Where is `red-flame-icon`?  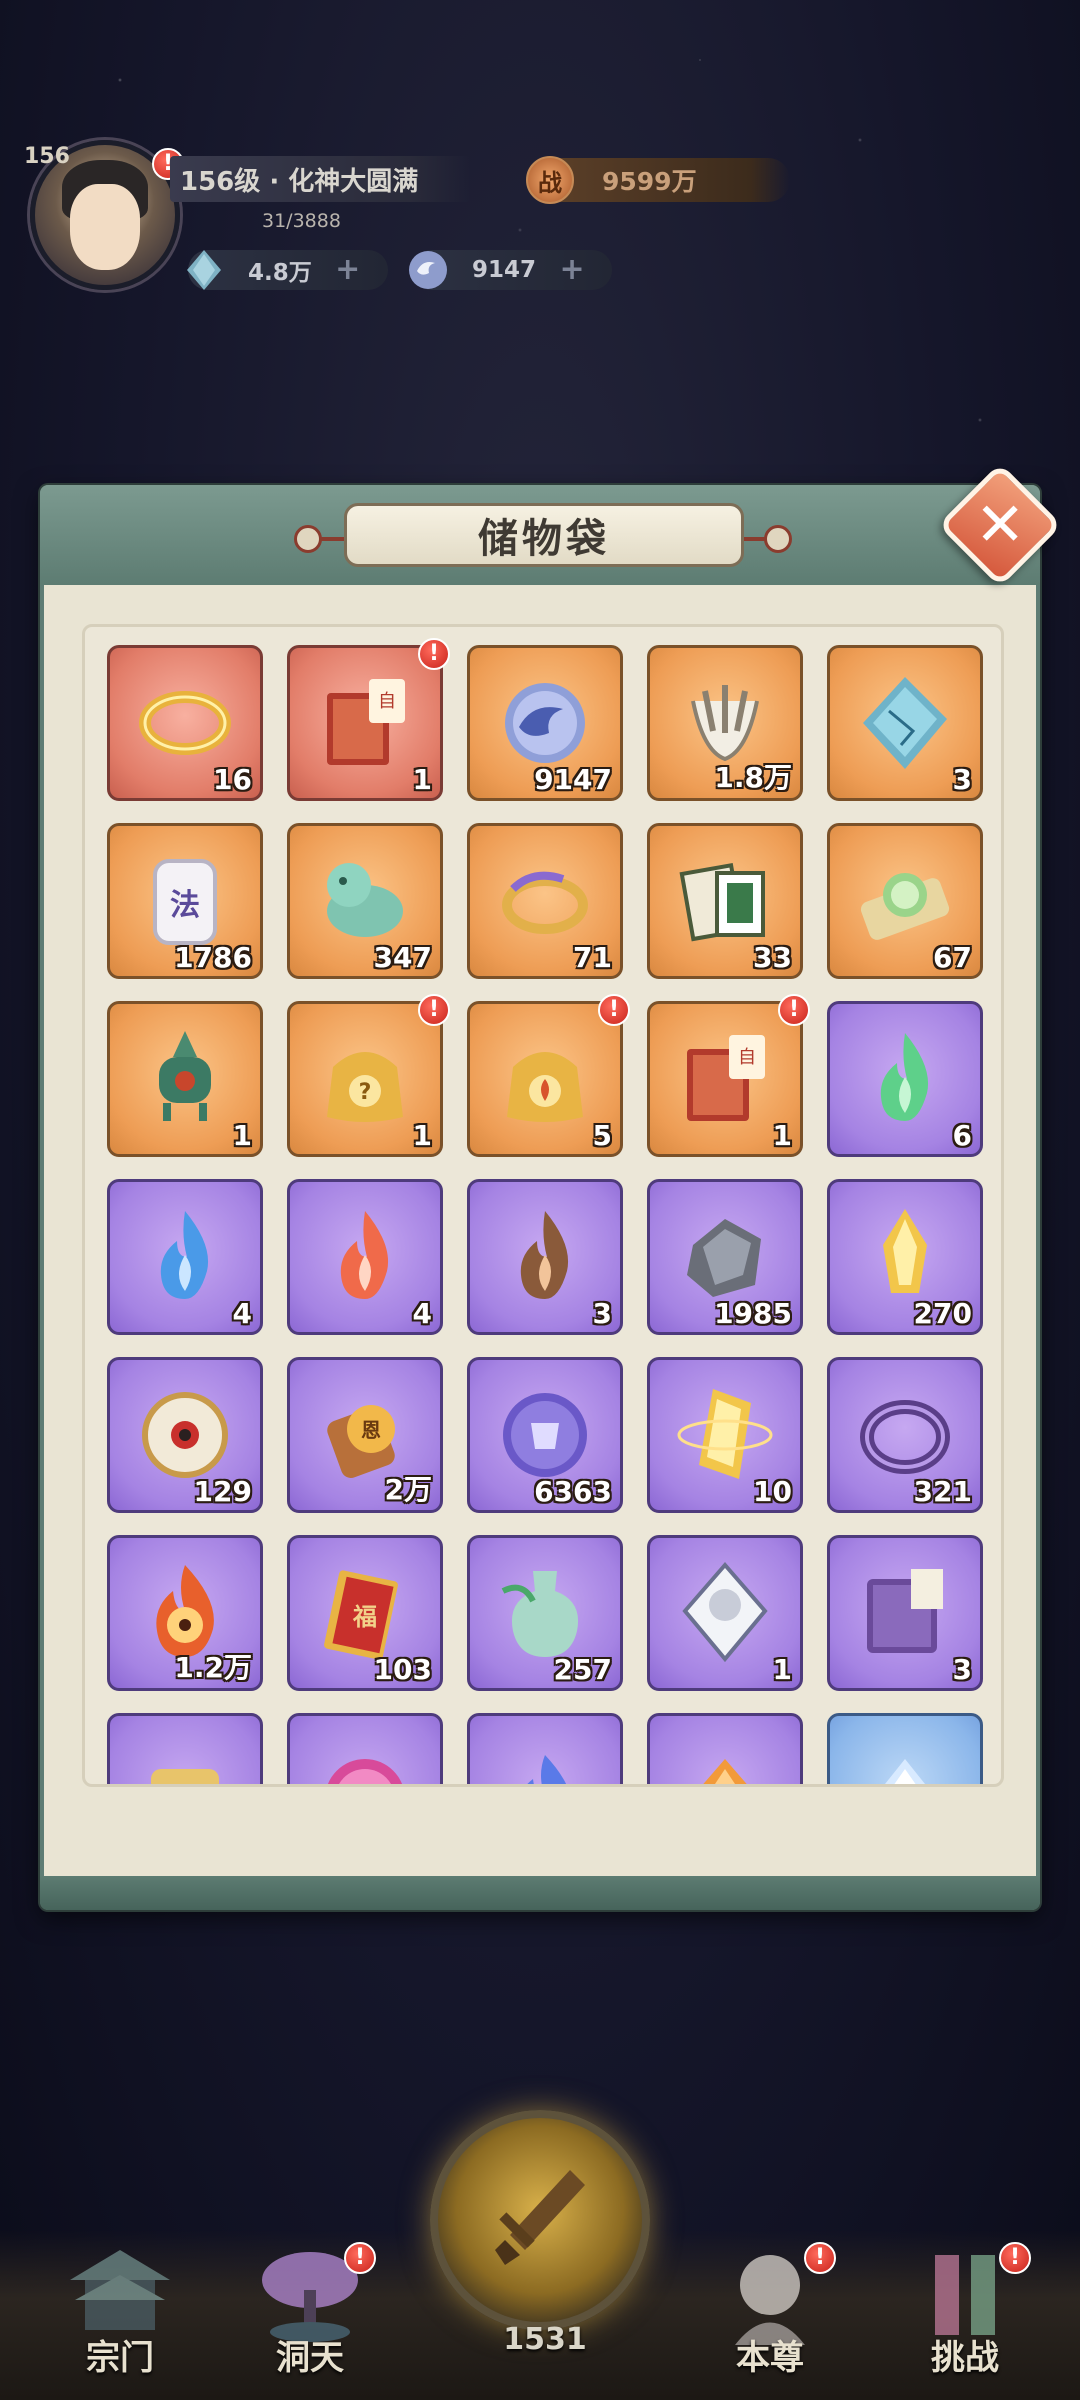
red-flame-icon is located at coordinates (365, 1257).